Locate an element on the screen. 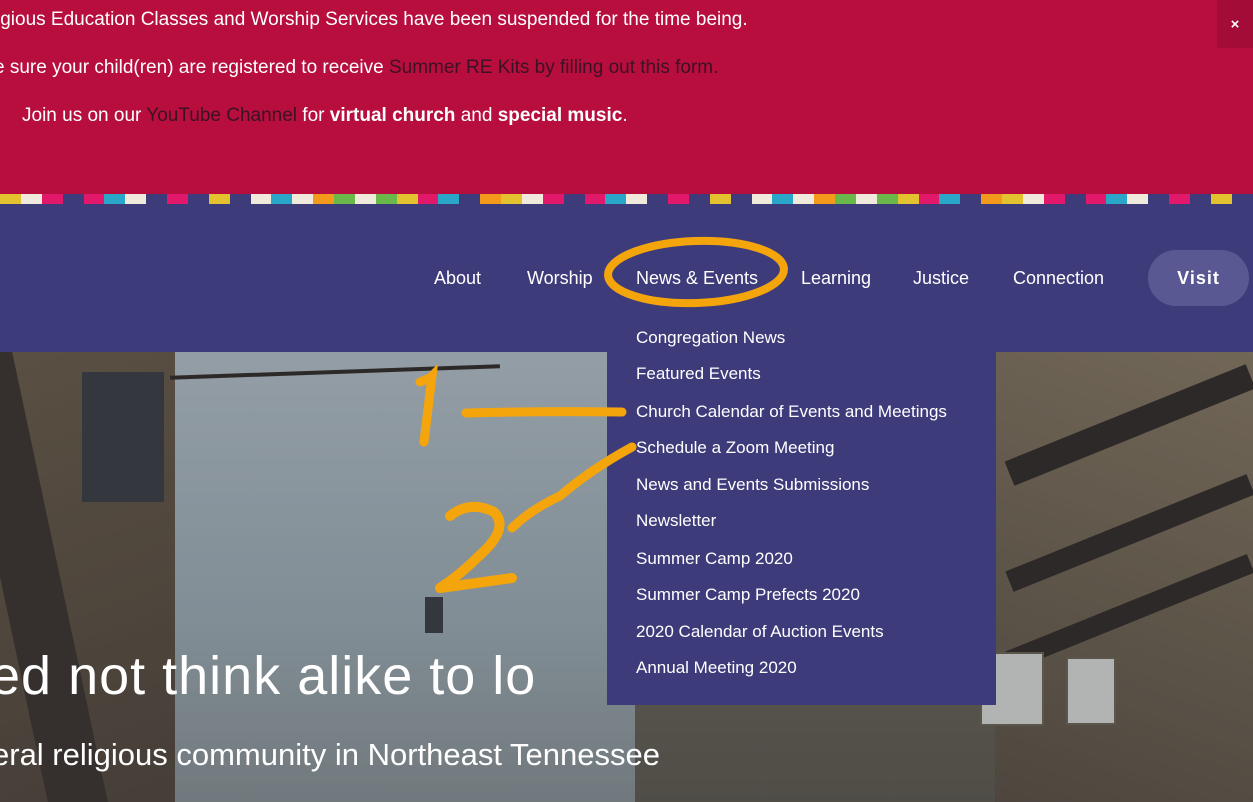 This screenshot has width=1253, height=802. banner-text-2-by: by is located at coordinates (545, 67).